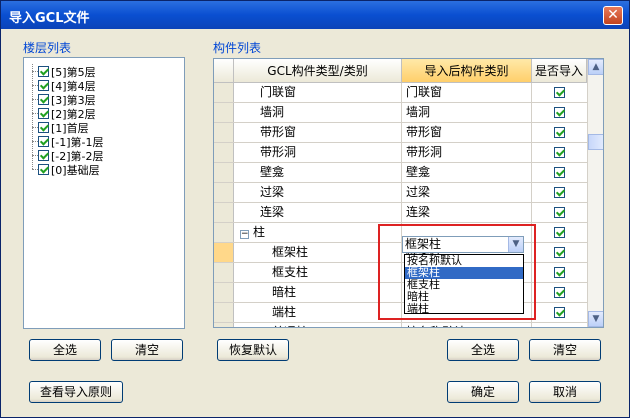  What do you see at coordinates (71, 141) in the screenshot?
I see `floor-item: [-1]第-1层` at bounding box center [71, 141].